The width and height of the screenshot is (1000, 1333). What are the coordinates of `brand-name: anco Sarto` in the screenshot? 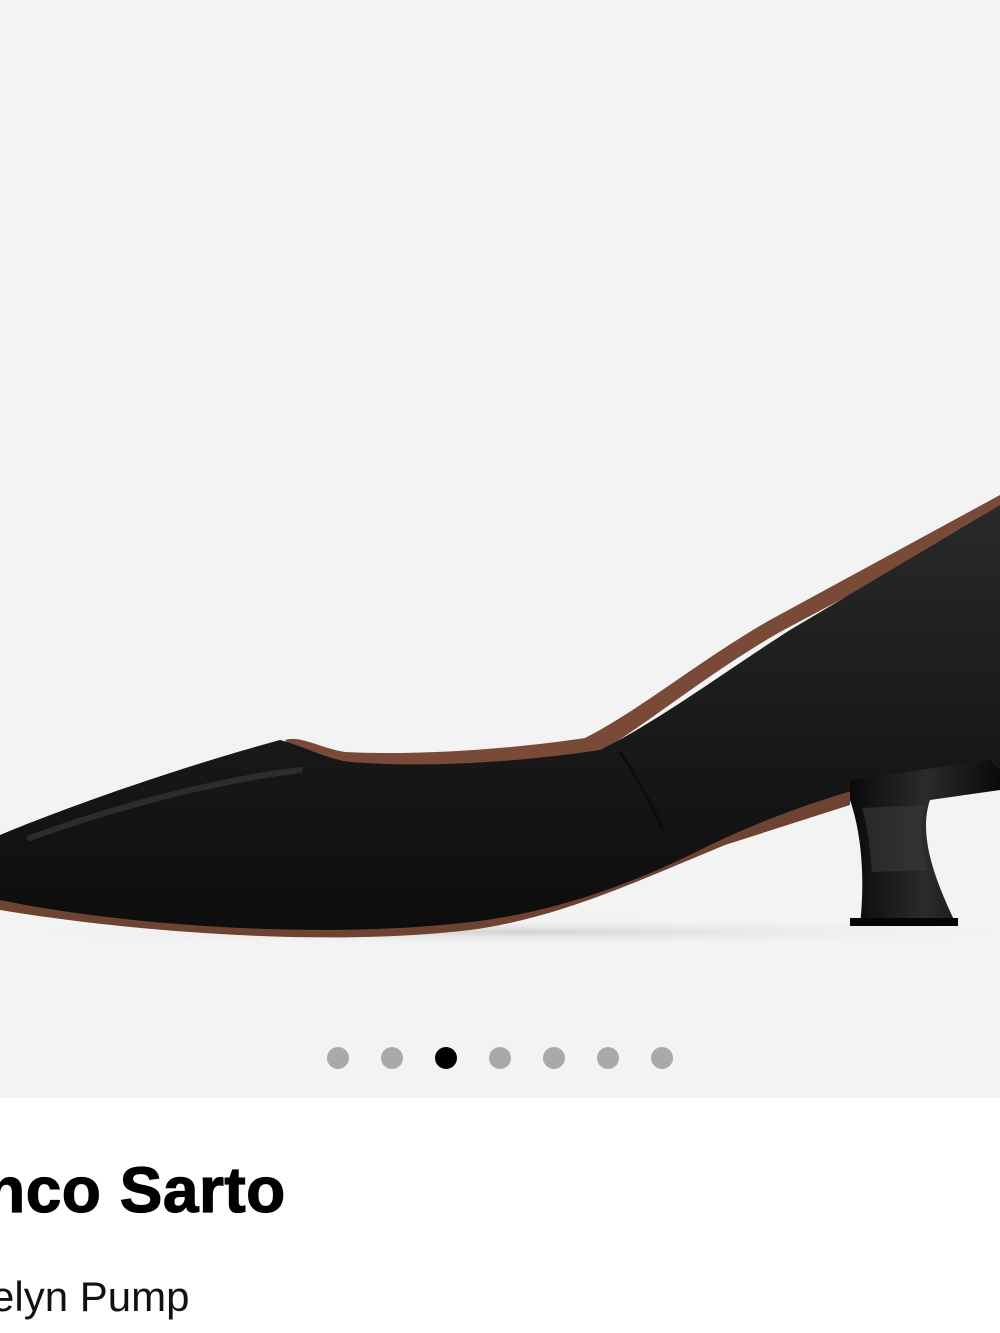 It's located at (143, 1189).